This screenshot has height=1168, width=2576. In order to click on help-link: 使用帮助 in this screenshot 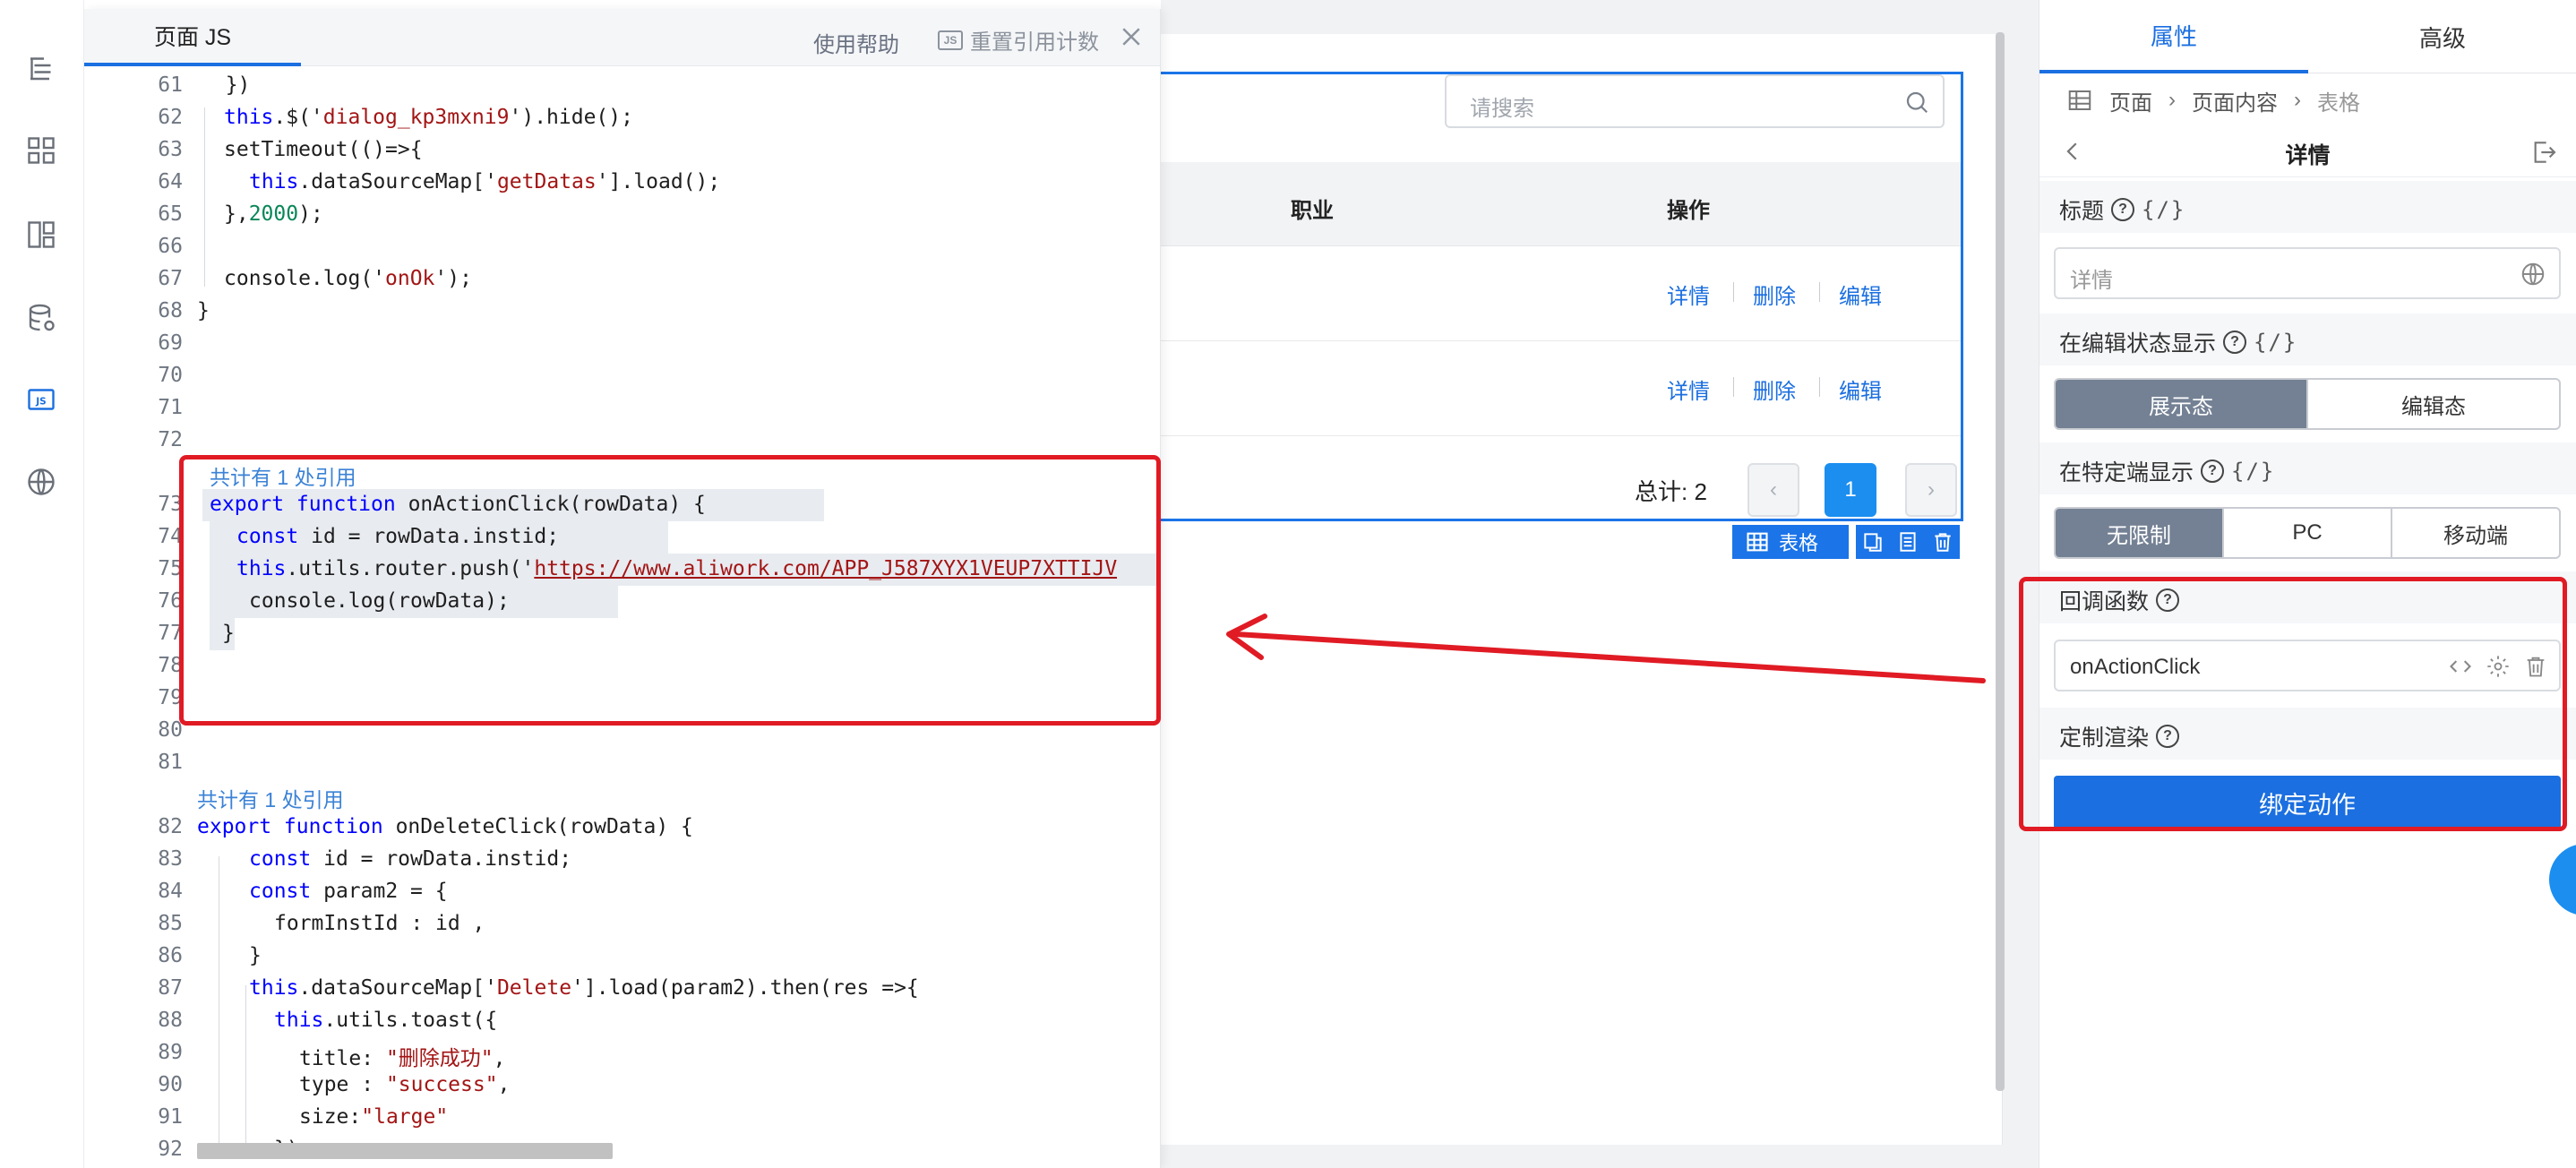, I will do `click(856, 42)`.